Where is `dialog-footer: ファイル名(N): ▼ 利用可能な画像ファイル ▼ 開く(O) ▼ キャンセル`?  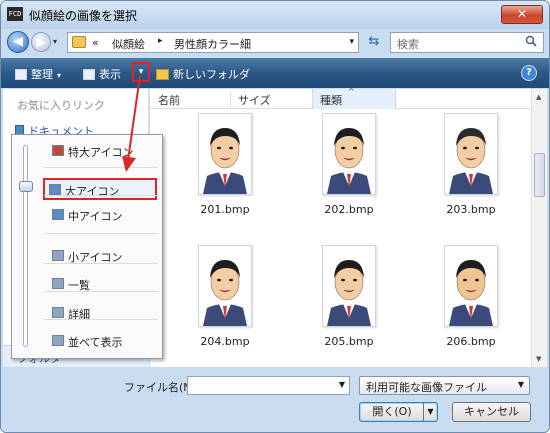 dialog-footer: ファイル名(N): ▼ 利用可能な画像ファイル ▼ 開く(O) ▼ キャンセル is located at coordinates (275, 400).